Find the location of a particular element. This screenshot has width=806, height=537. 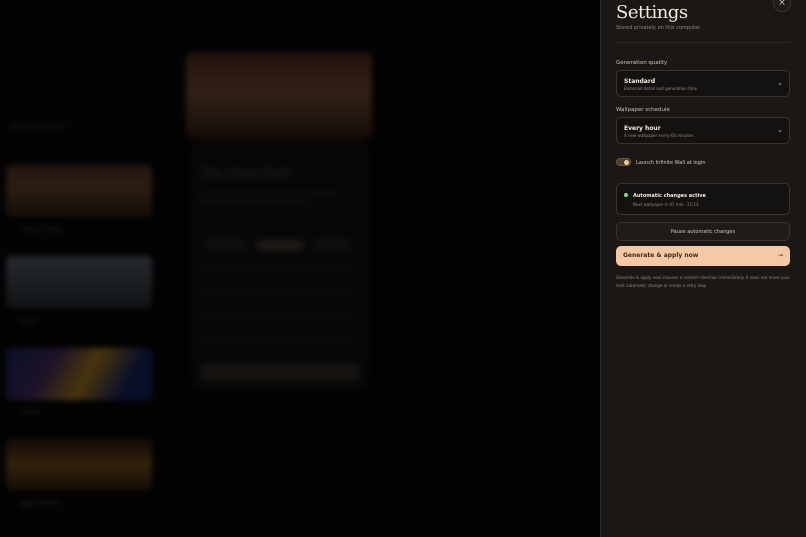

pause-button-label: Pause automatic changes is located at coordinates (703, 231).